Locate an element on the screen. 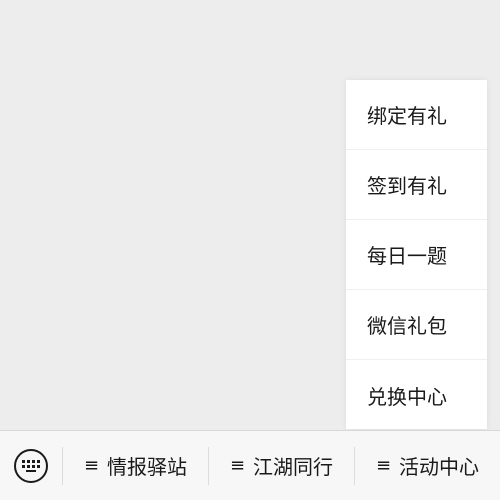  menu-button-jianghu-together: ≡ 江湖同行 is located at coordinates (281, 465).